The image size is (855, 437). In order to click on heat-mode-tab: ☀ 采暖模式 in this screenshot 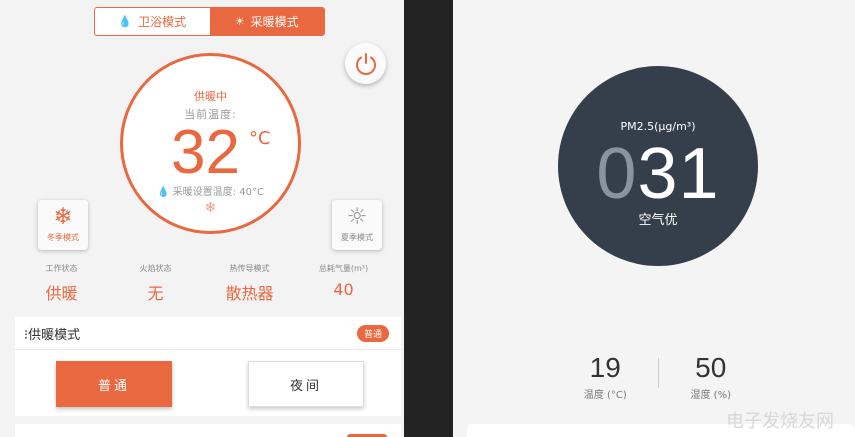, I will do `click(266, 21)`.